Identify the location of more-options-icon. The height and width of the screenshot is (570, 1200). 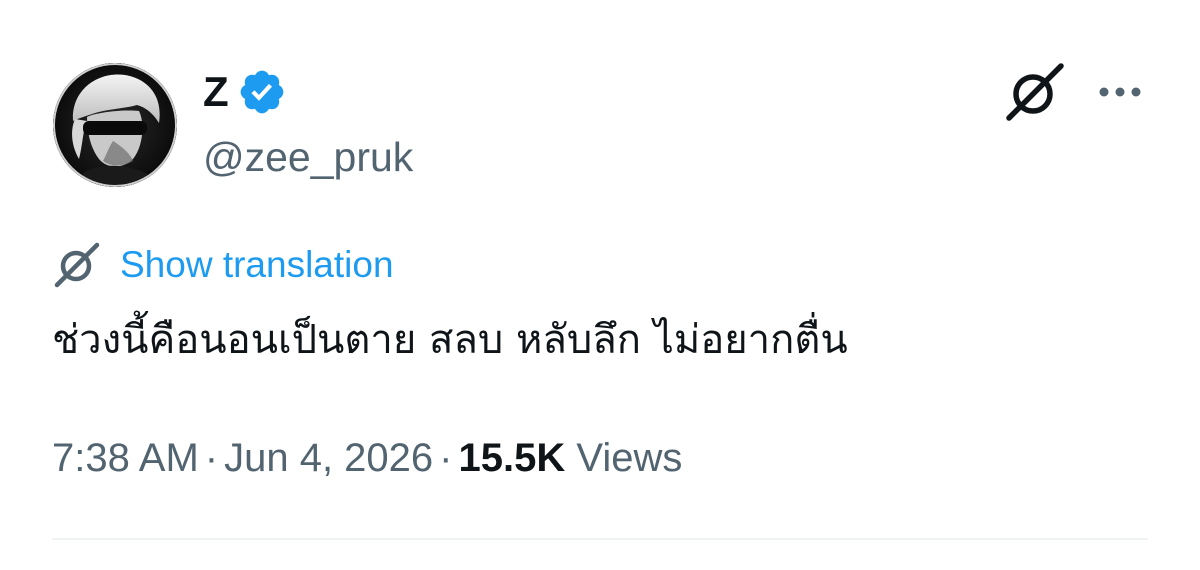
(1120, 92).